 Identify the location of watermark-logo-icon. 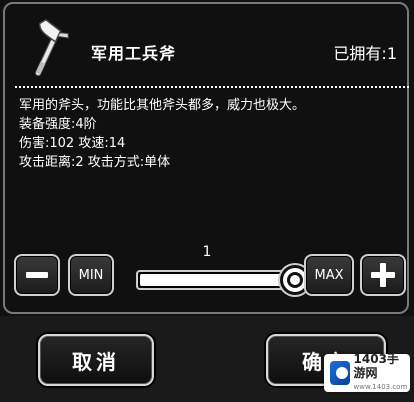
(340, 373).